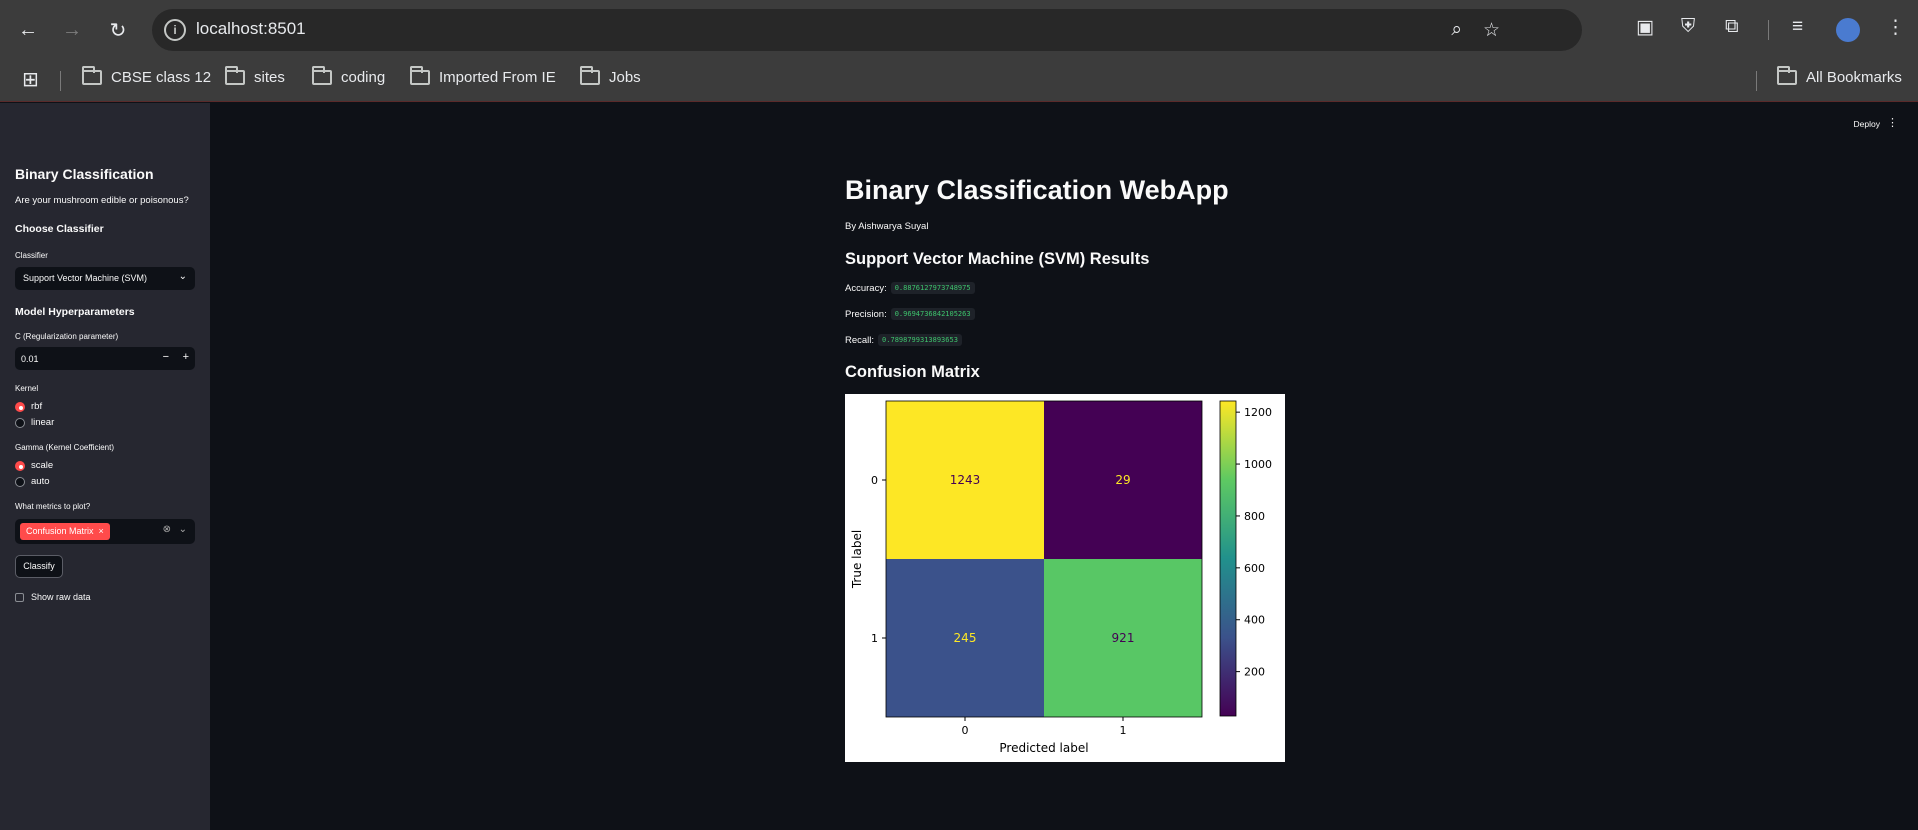  Describe the element at coordinates (1037, 190) in the screenshot. I see `page-title: Binary Classification WebApp` at that location.